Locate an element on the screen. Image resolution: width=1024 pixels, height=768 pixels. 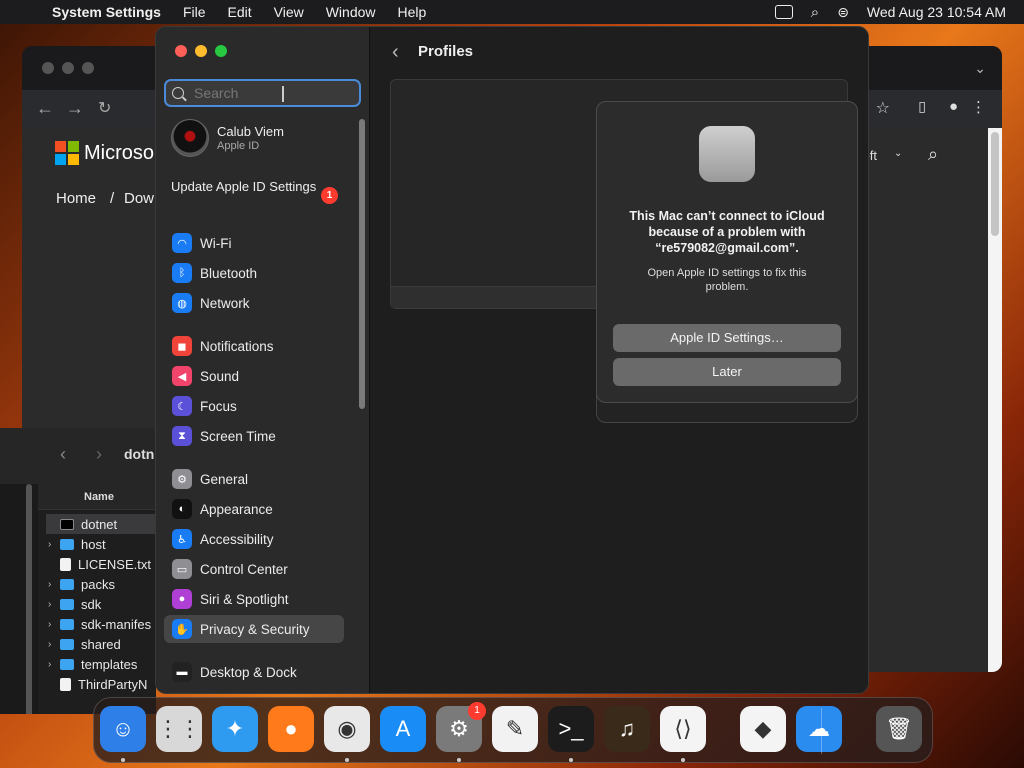
list-item: › sdk is located at coordinates (74, 604).